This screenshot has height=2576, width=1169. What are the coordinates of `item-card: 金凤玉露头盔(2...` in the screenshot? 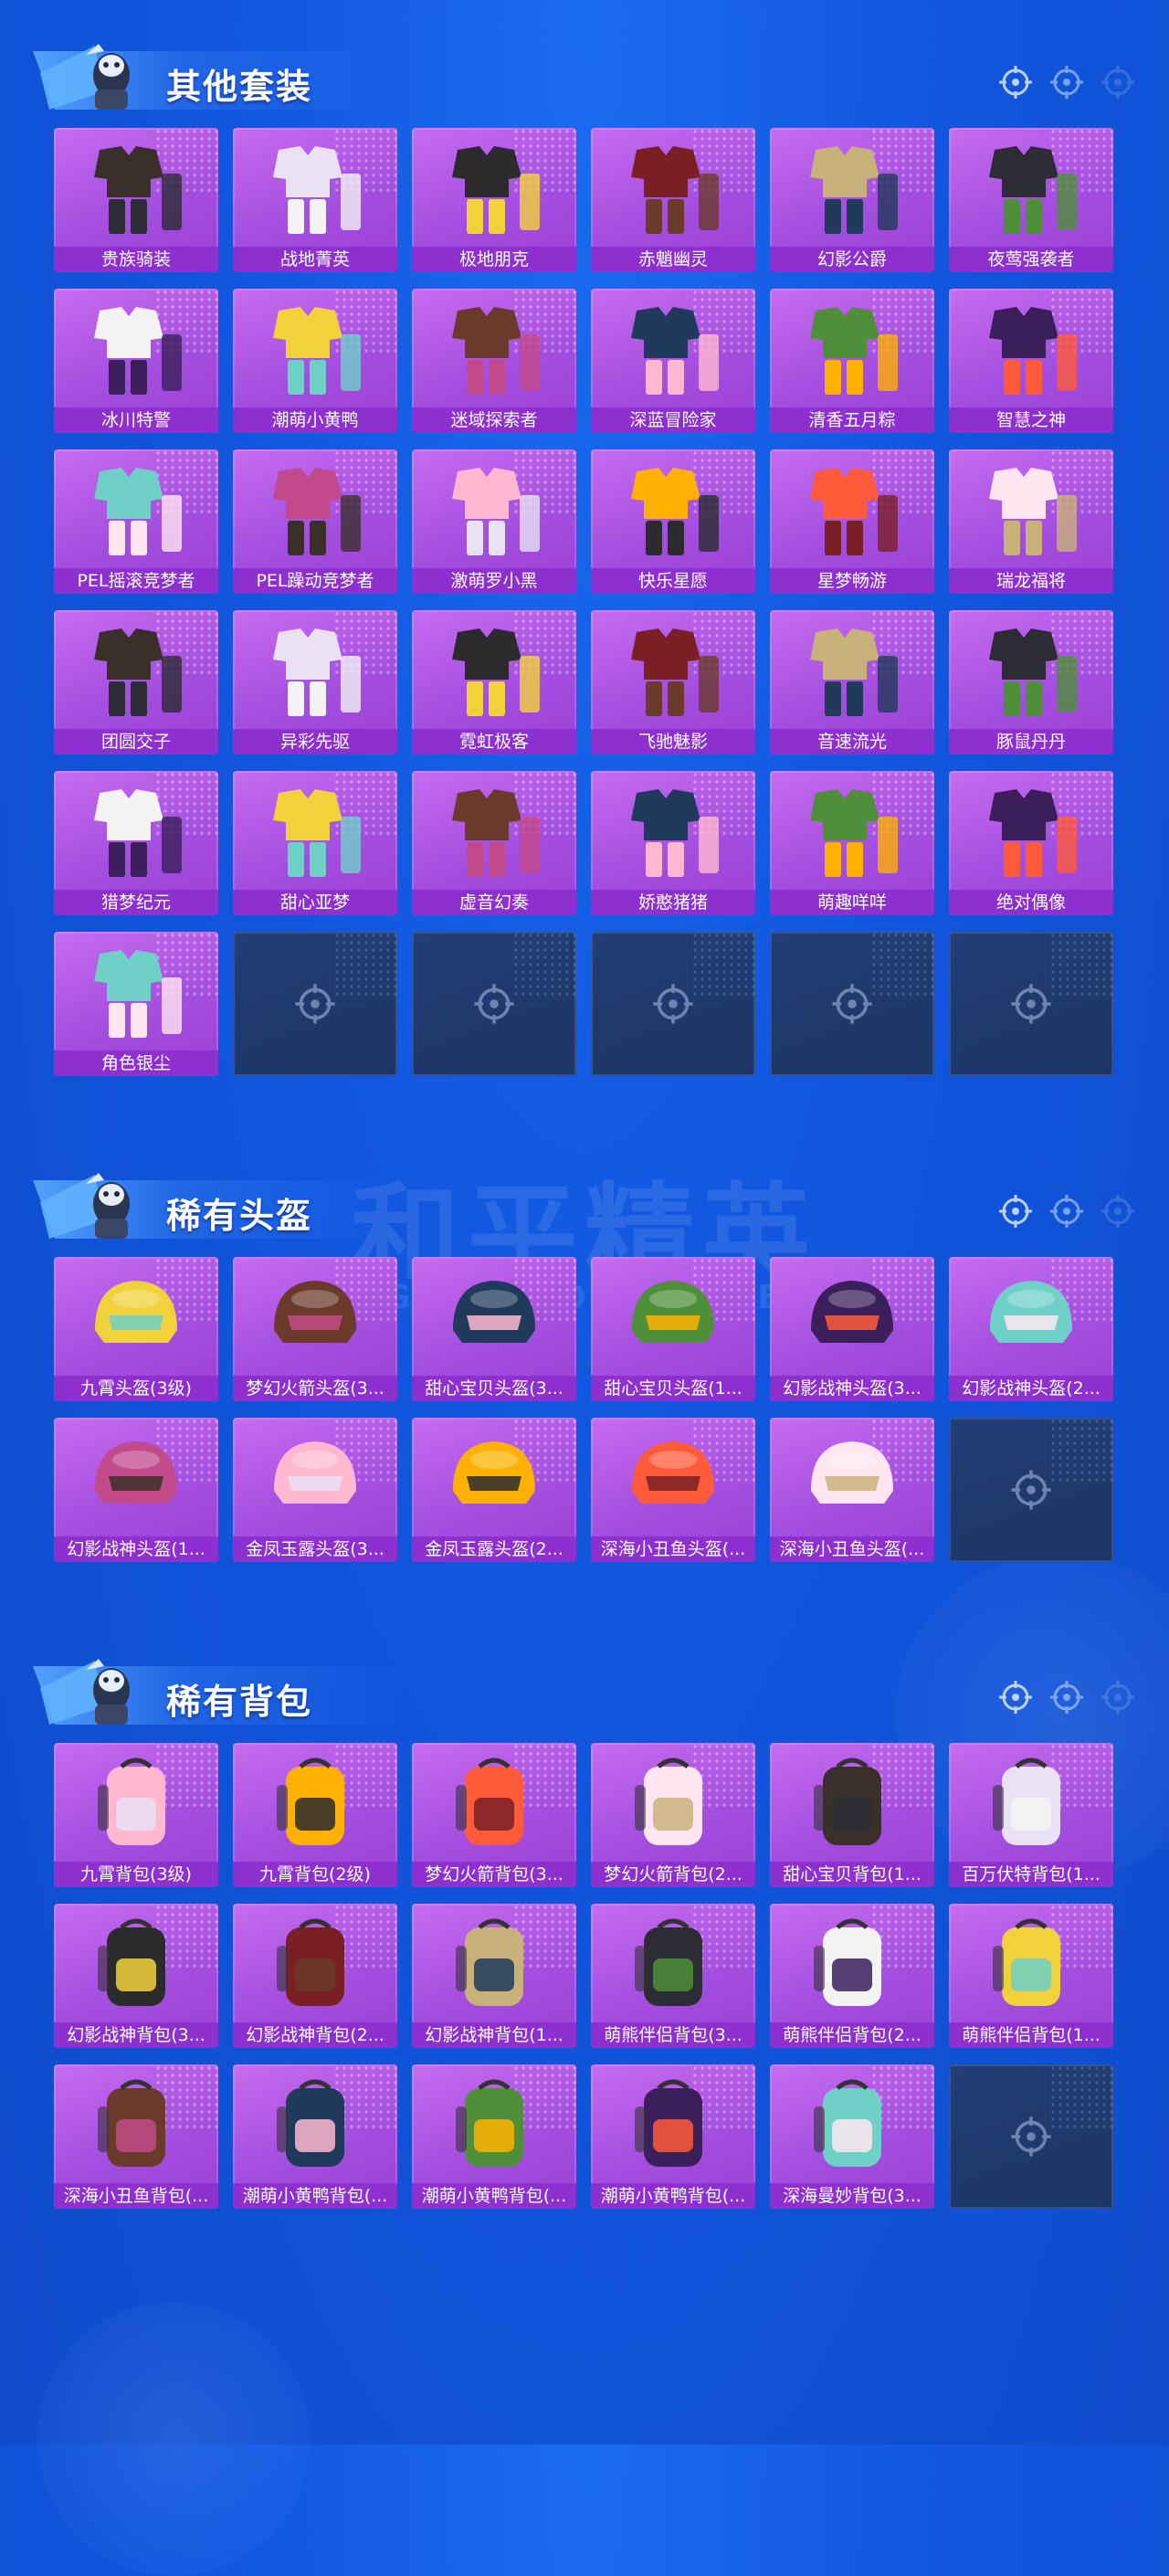 It's located at (494, 1490).